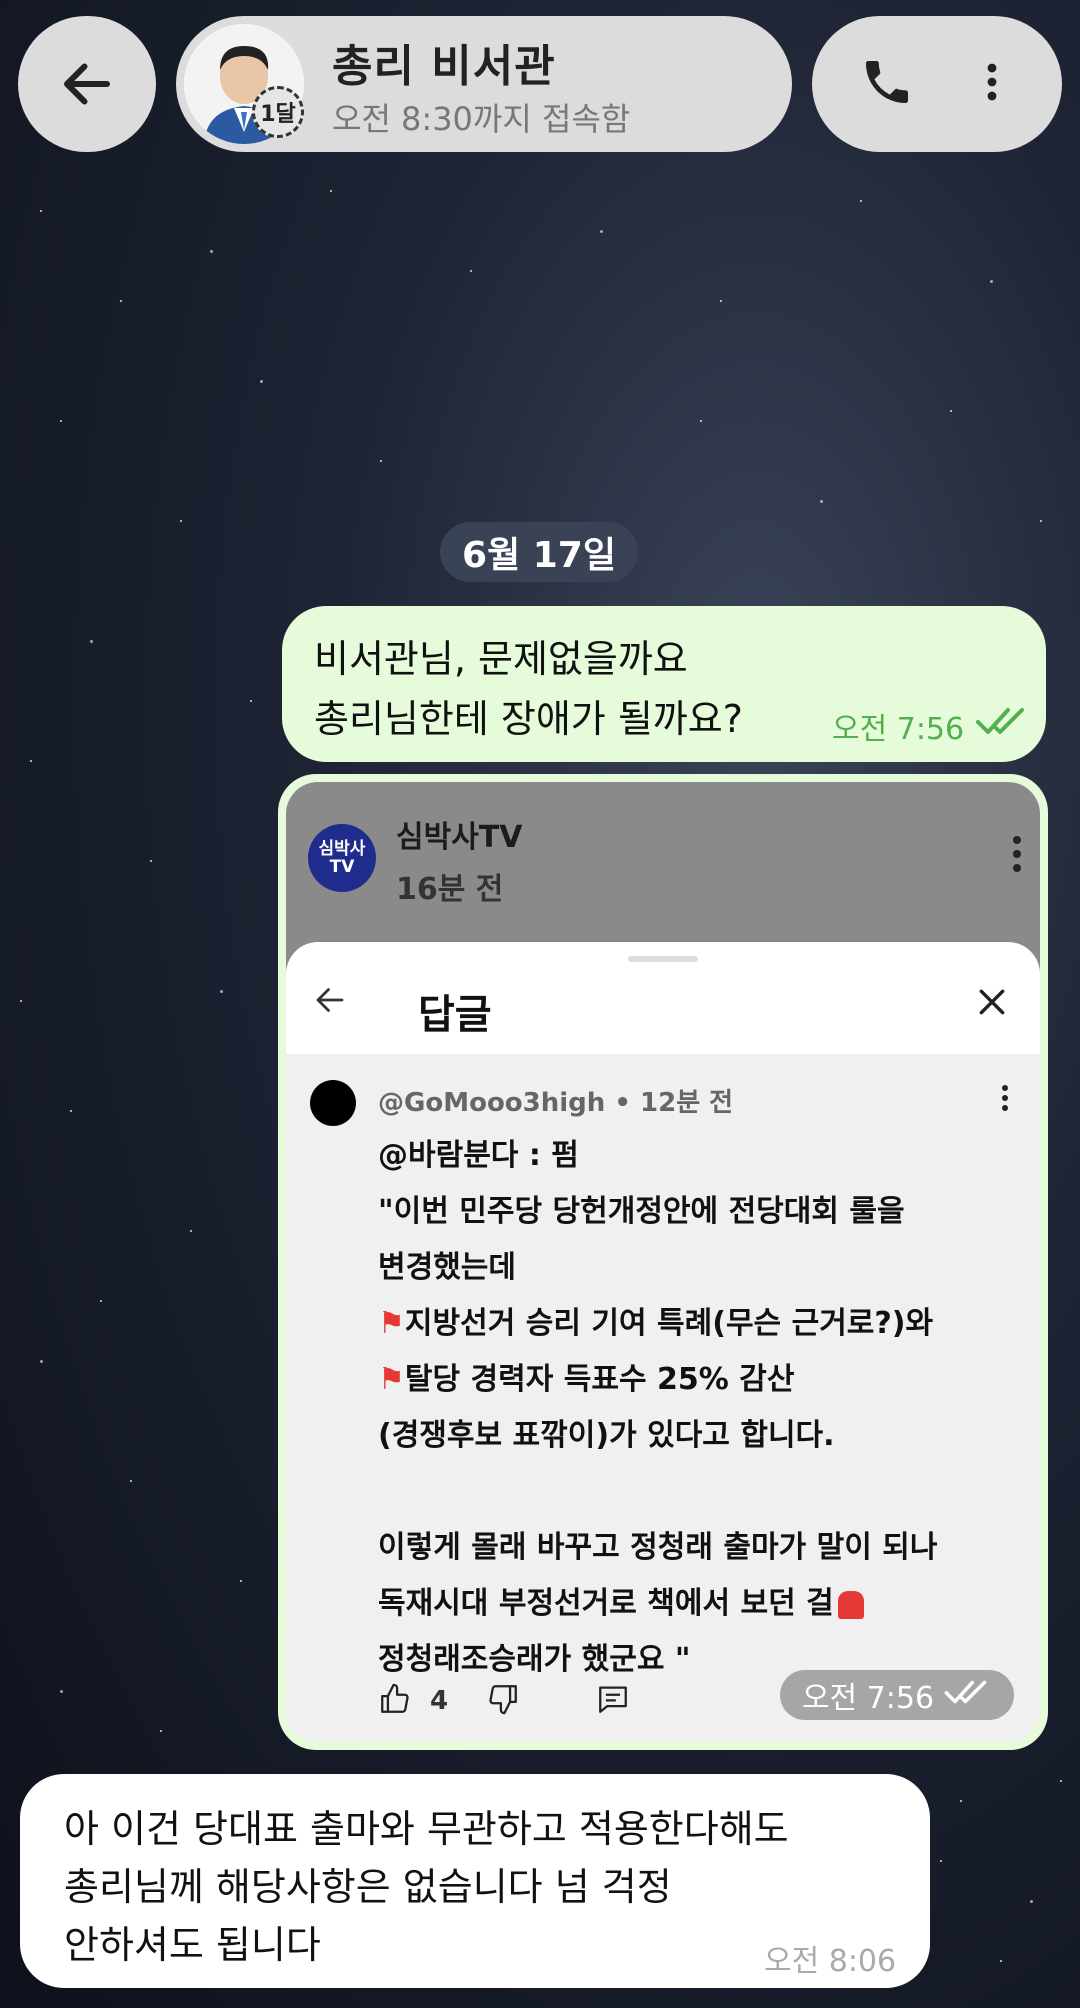 The height and width of the screenshot is (2008, 1080). I want to click on image-time-chip: 오전 7:56, so click(897, 1695).